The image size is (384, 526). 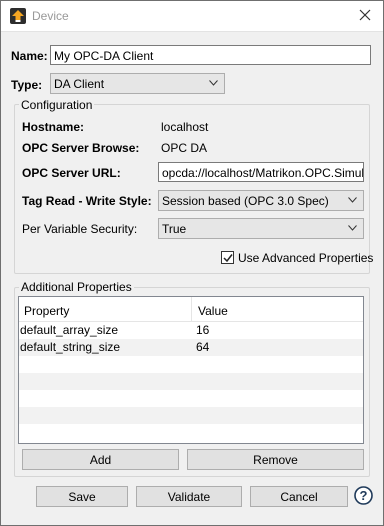 What do you see at coordinates (299, 496) in the screenshot?
I see `cancel-button: Cancel` at bounding box center [299, 496].